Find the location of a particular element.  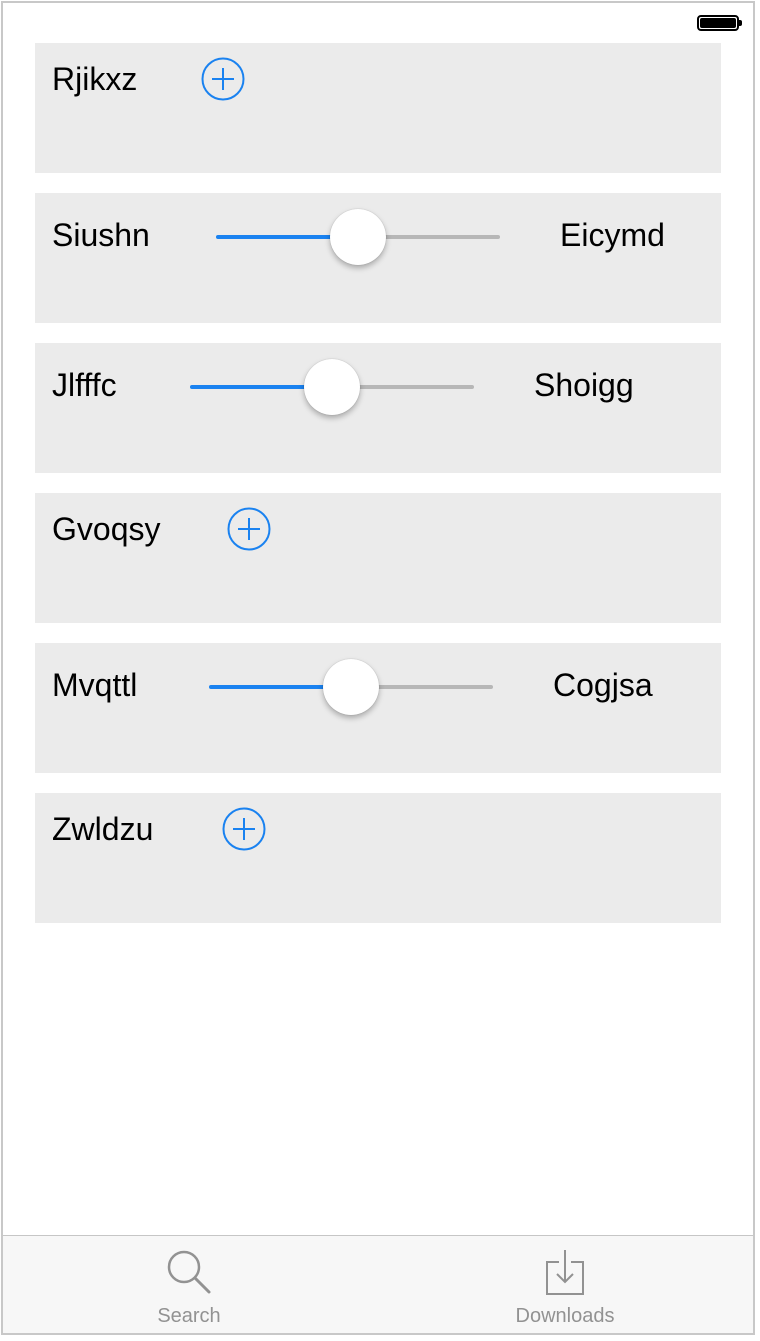

tab-label: Search is located at coordinates (189, 1316).